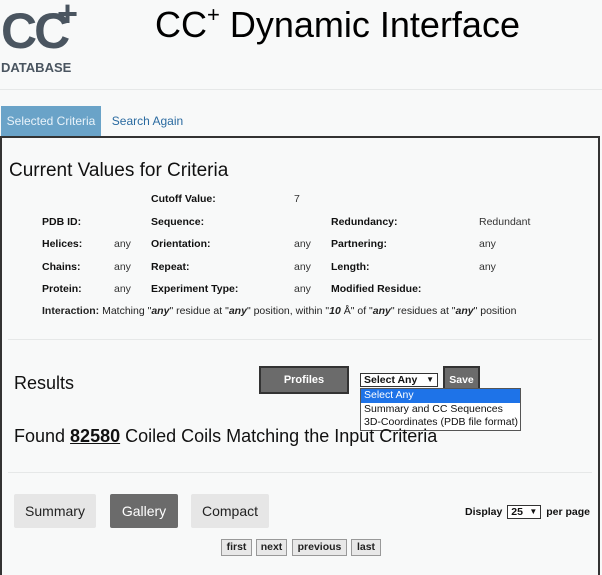  I want to click on interaction-text-4: Å" of ", so click(356, 311).